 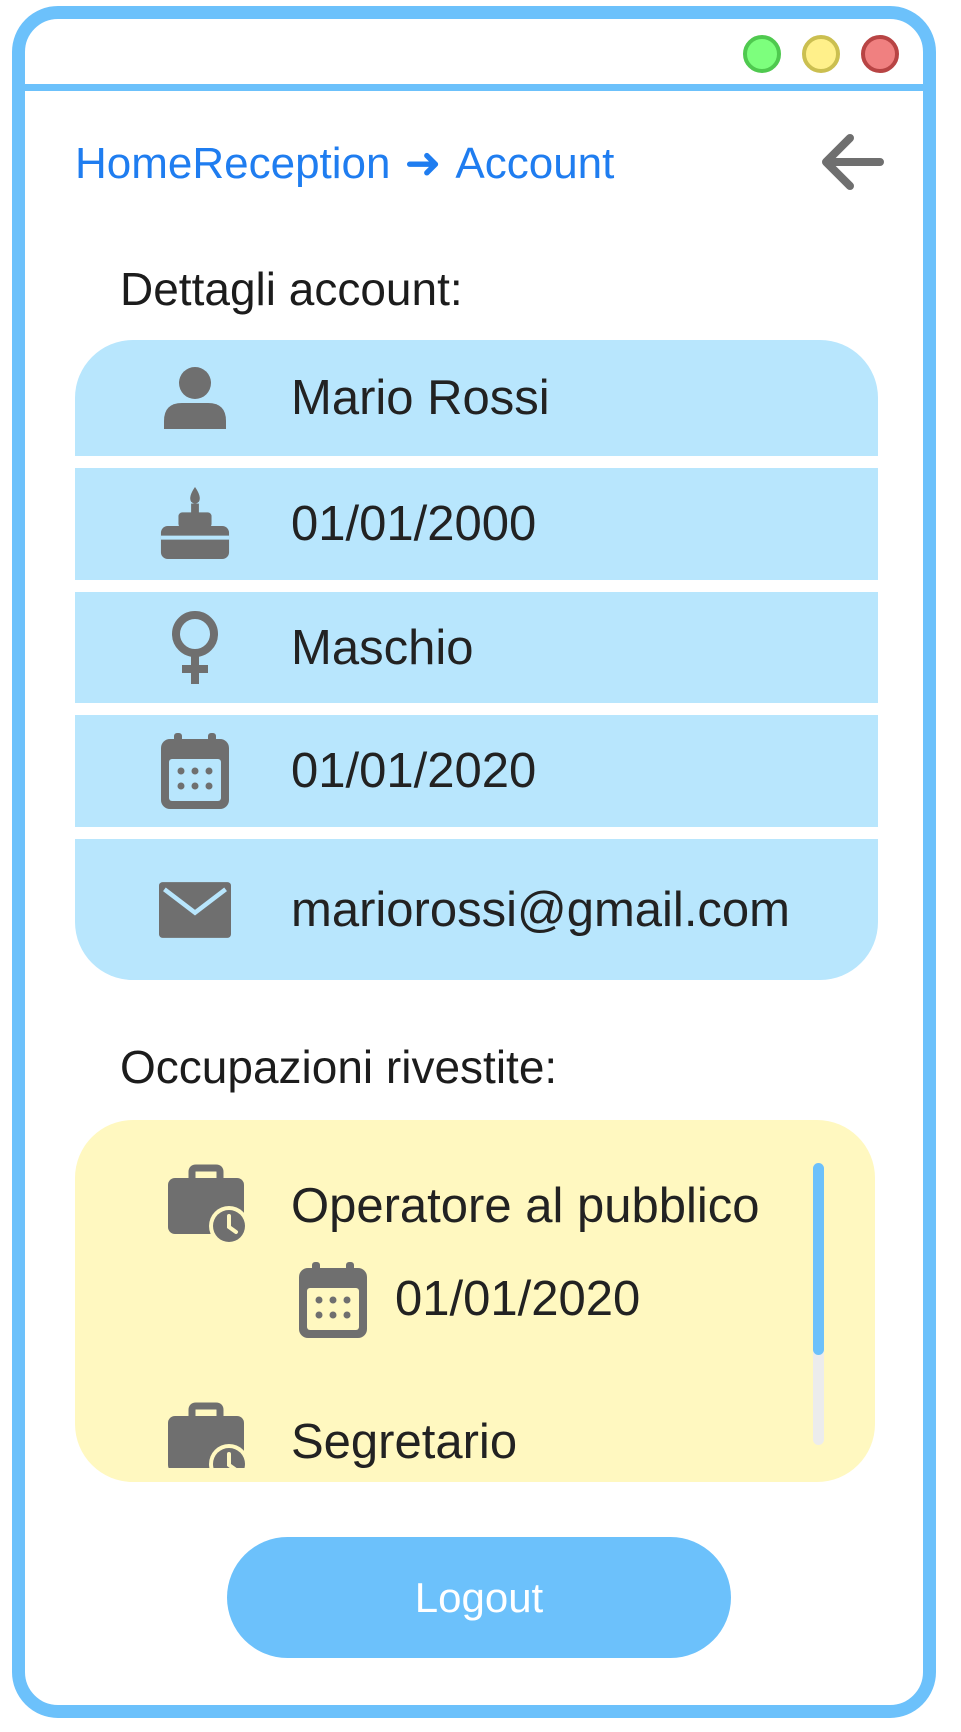 I want to click on calendar-icon, so click(x=195, y=771).